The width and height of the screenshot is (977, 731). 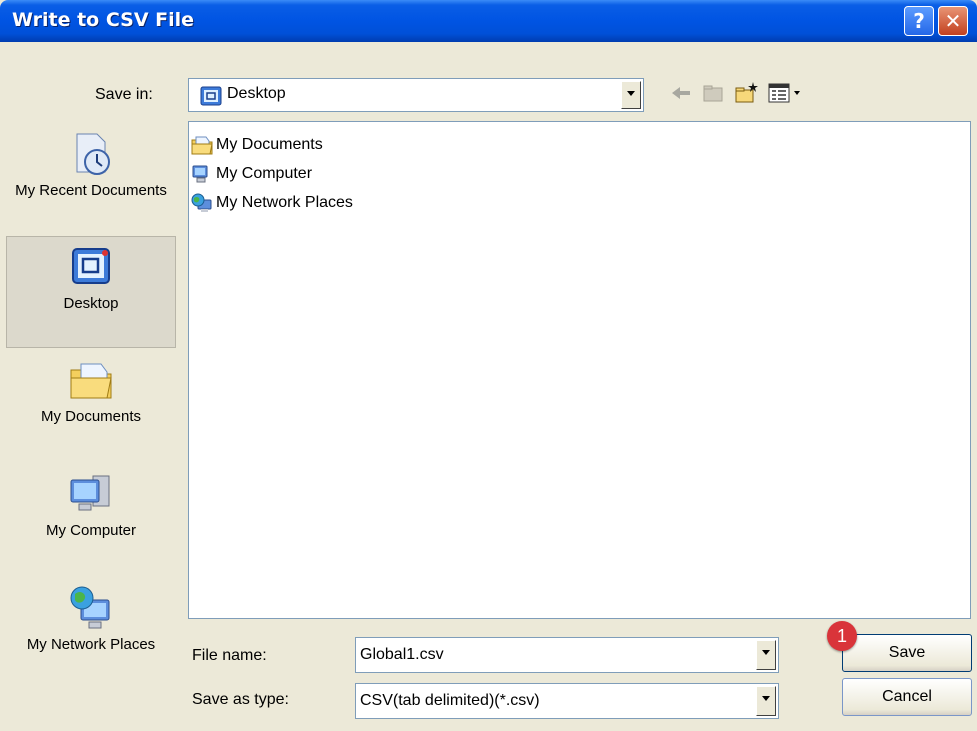 I want to click on place-label: My Computer, so click(x=91, y=530).